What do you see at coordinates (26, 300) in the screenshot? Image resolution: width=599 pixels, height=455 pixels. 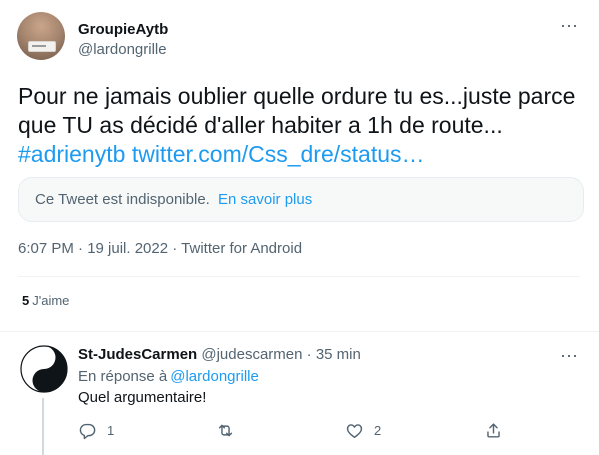 I see `likes-count: 5` at bounding box center [26, 300].